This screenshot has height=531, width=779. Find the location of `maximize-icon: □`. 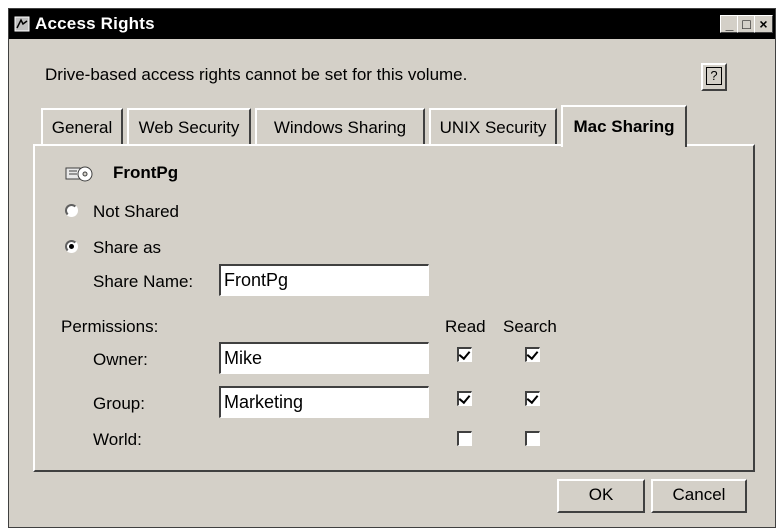

maximize-icon: □ is located at coordinates (746, 24).